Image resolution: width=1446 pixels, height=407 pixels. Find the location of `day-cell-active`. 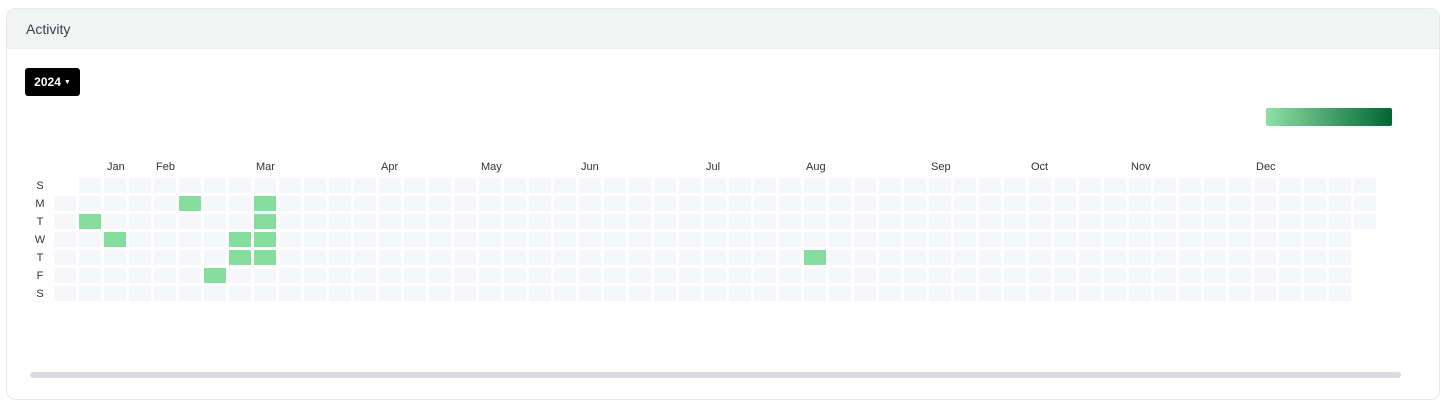

day-cell-active is located at coordinates (115, 239).